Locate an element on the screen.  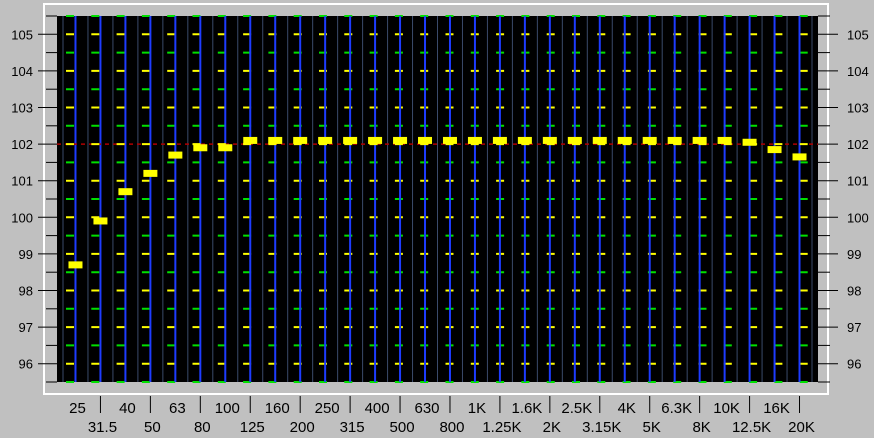
y-tick-label-left: 99 is located at coordinates (26, 254).